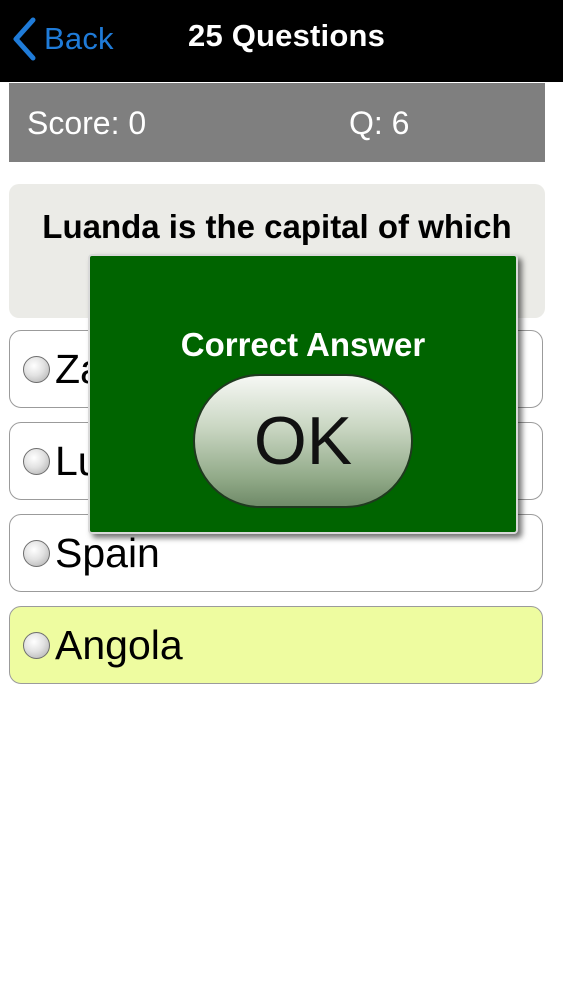 The image size is (563, 1000). Describe the element at coordinates (287, 35) in the screenshot. I see `page-title: 25 Questions` at that location.